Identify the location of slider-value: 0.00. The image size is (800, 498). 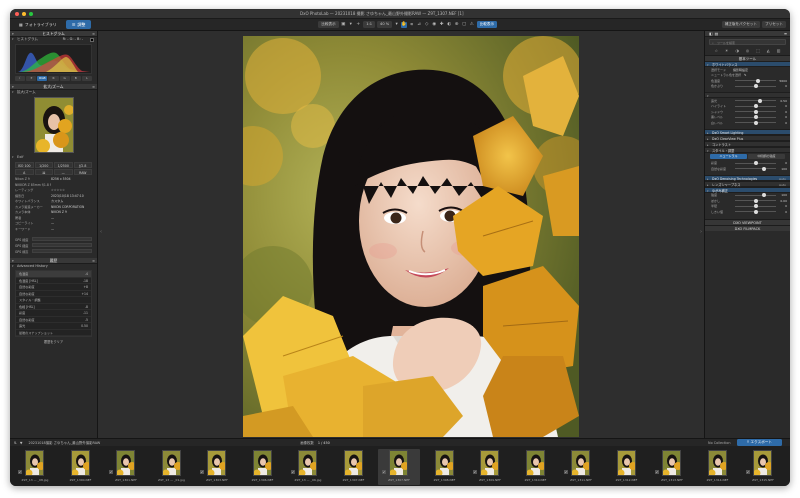
(782, 201).